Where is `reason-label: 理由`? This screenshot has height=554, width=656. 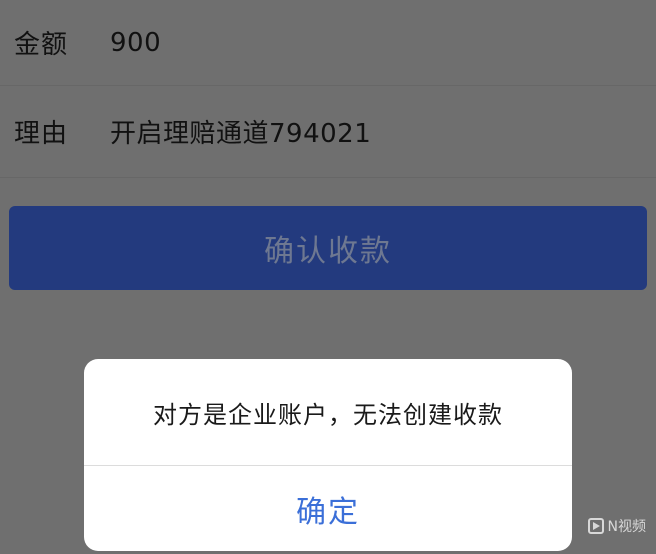 reason-label: 理由 is located at coordinates (41, 134).